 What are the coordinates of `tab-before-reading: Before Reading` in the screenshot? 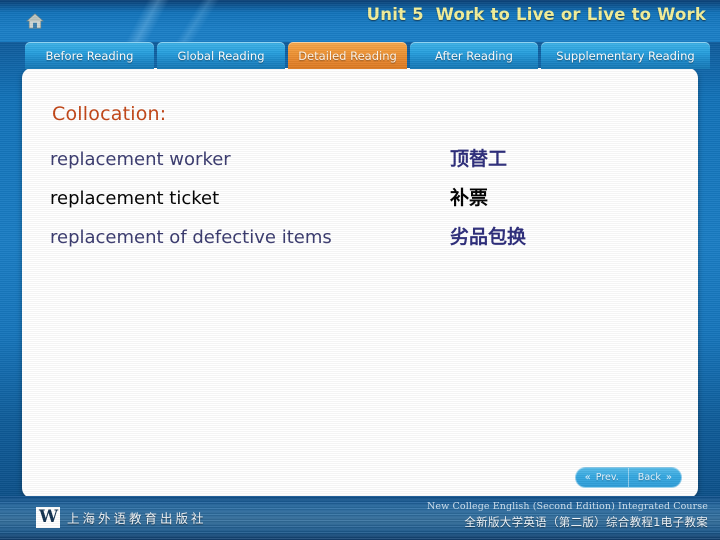 It's located at (89, 55).